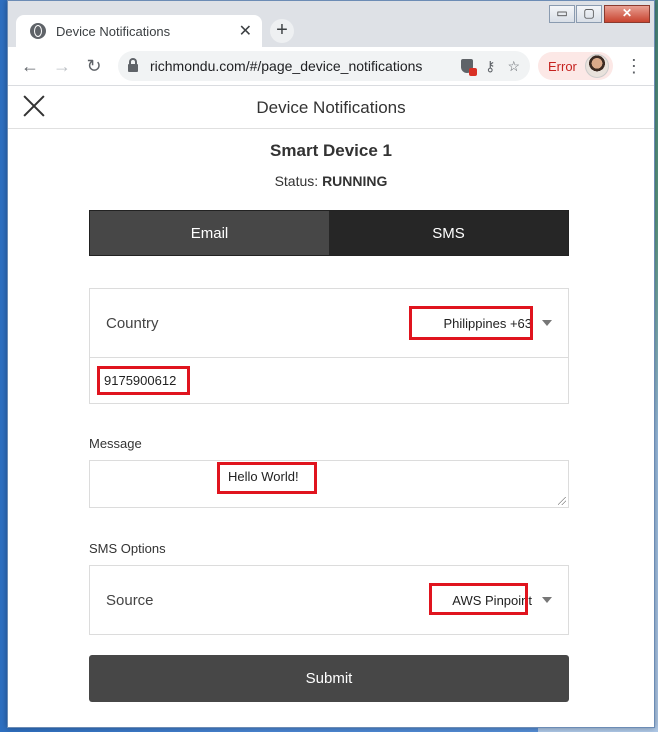 This screenshot has height=732, width=658. Describe the element at coordinates (30, 66) in the screenshot. I see `back-arrow-icon: ←` at that location.